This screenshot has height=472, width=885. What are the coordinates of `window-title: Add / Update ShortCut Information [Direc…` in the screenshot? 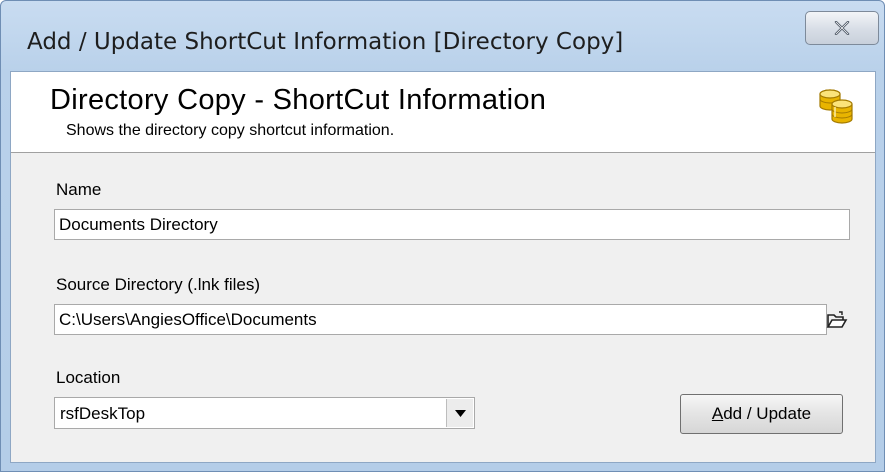 It's located at (325, 42).